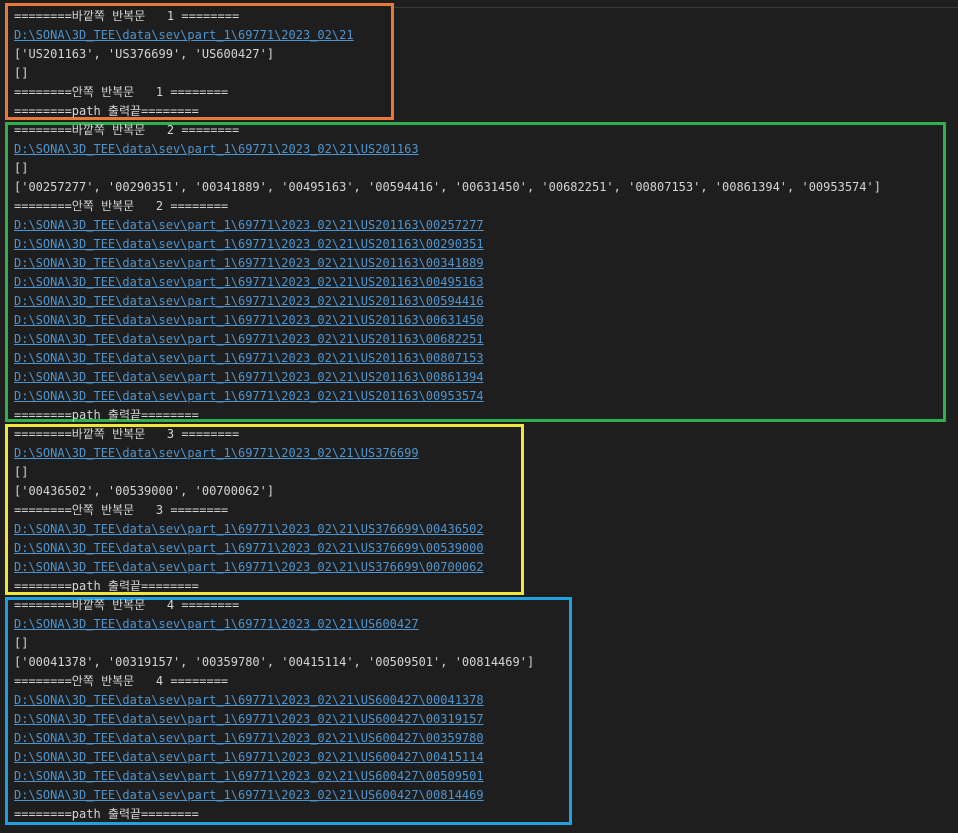 The image size is (958, 833). I want to click on output-line: ========안쪽 반복문 1 ========, so click(121, 92).